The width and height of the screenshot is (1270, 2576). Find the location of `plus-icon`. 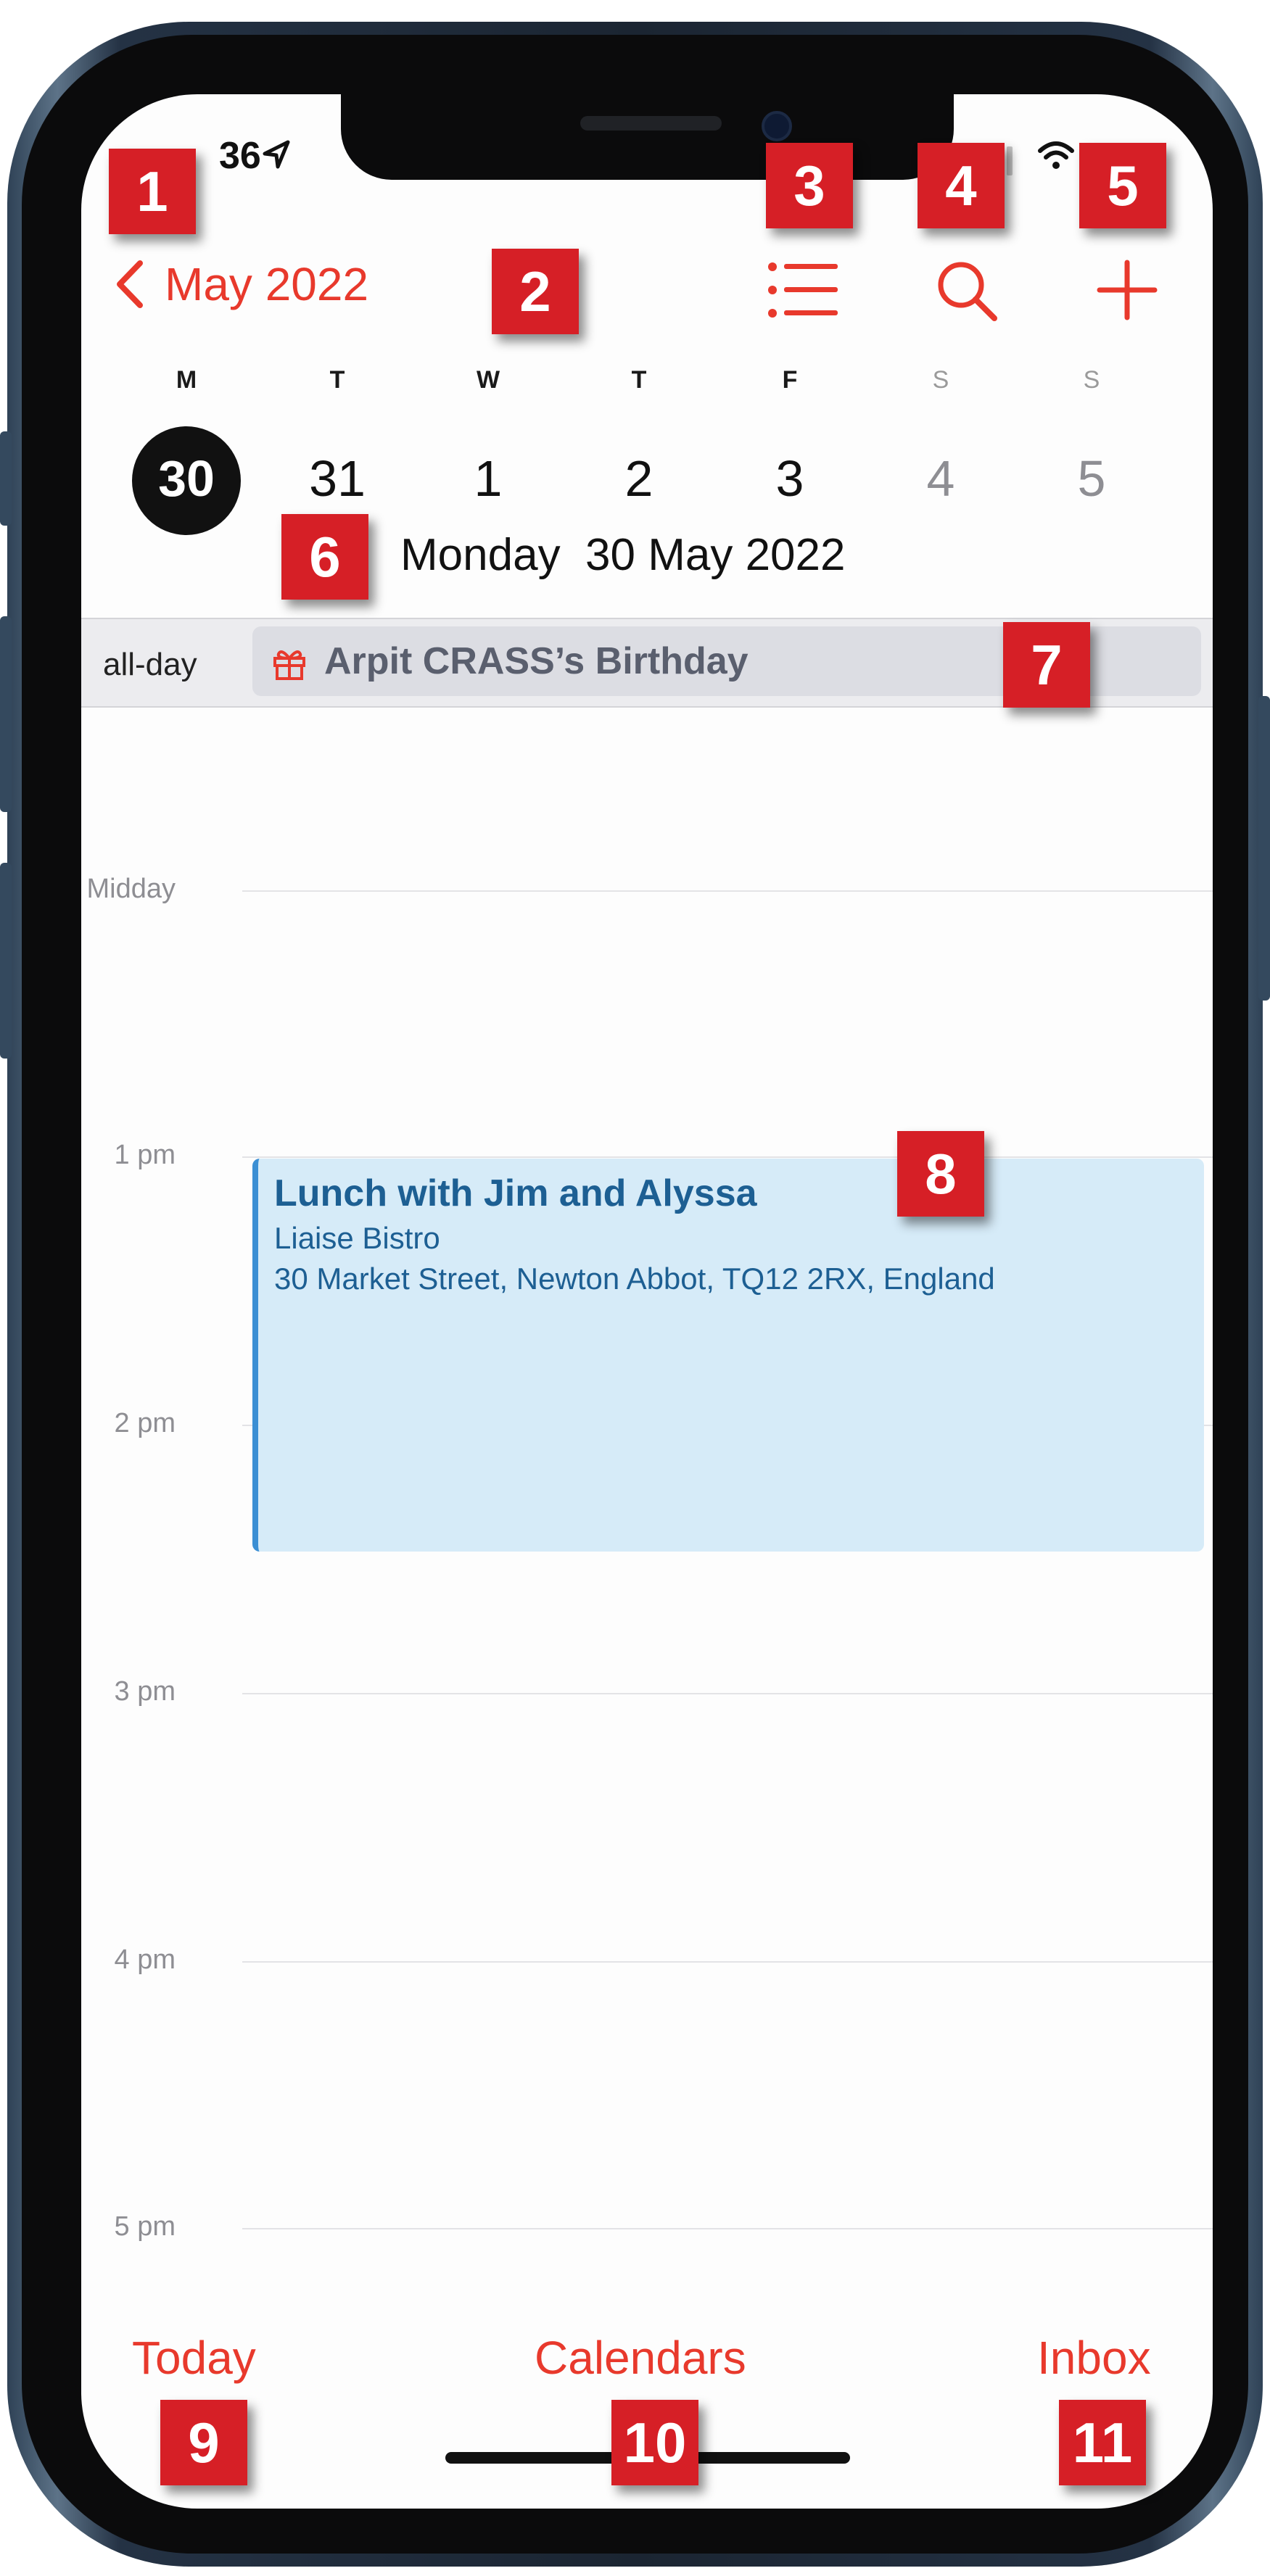

plus-icon is located at coordinates (1127, 290).